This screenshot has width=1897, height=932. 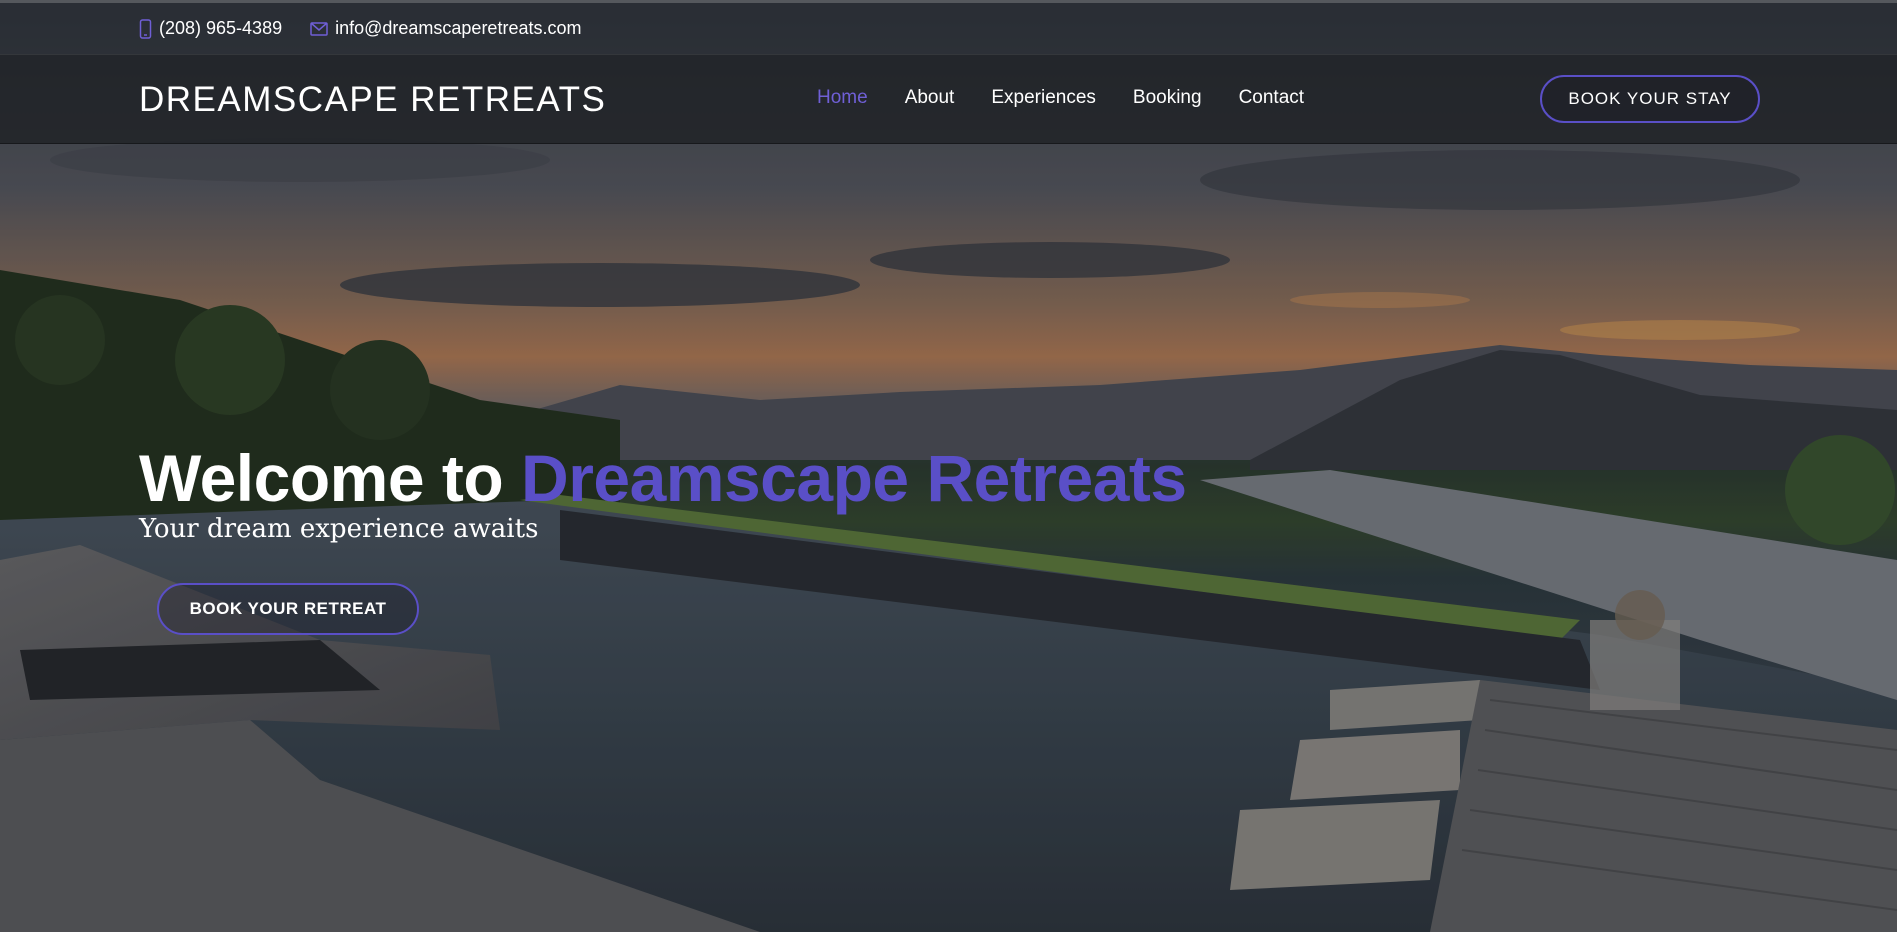 I want to click on hero-subtitle: Your dream experience awaits, so click(x=339, y=529).